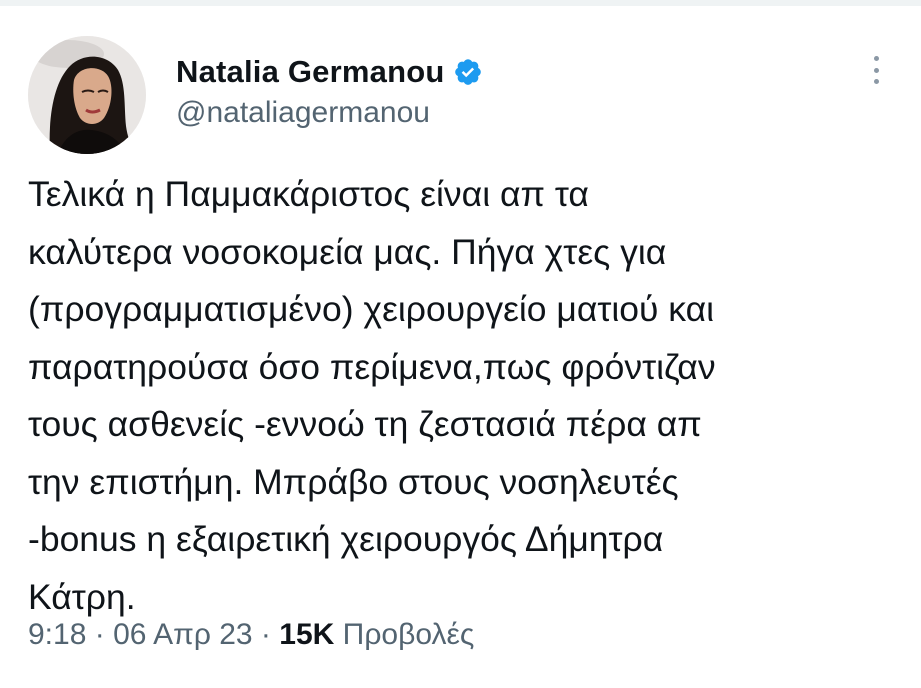 The width and height of the screenshot is (921, 688). Describe the element at coordinates (310, 72) in the screenshot. I see `display-name: Natalia Germanou` at that location.